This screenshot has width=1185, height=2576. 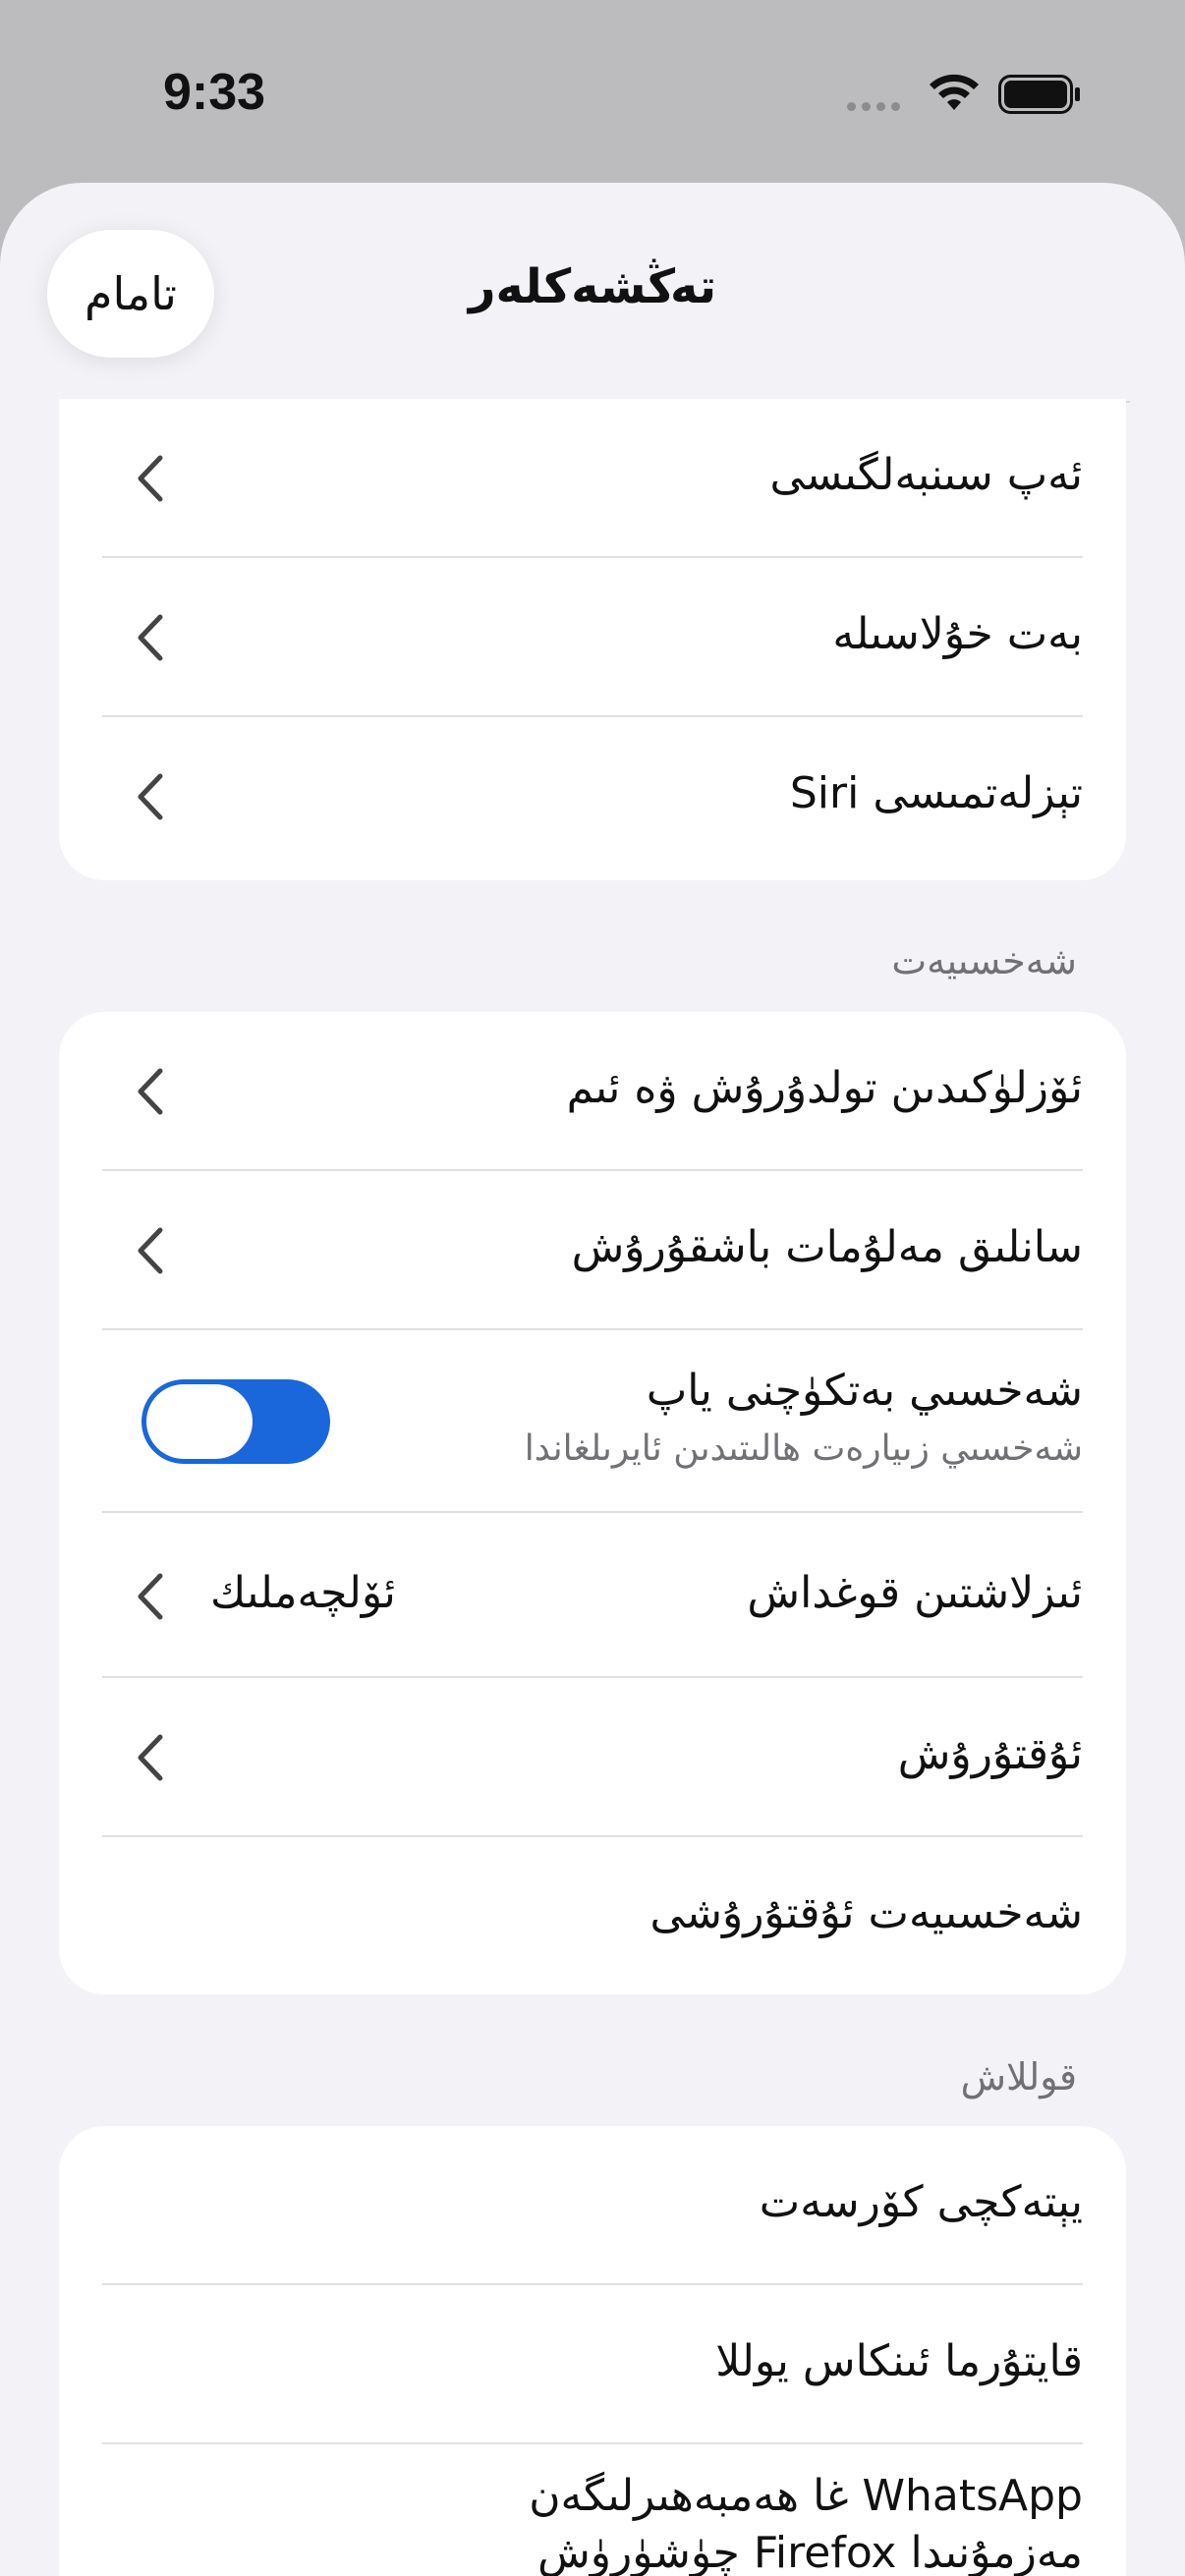 I want to click on row-notifications: ئۇقتۇرۇش, so click(x=592, y=1757).